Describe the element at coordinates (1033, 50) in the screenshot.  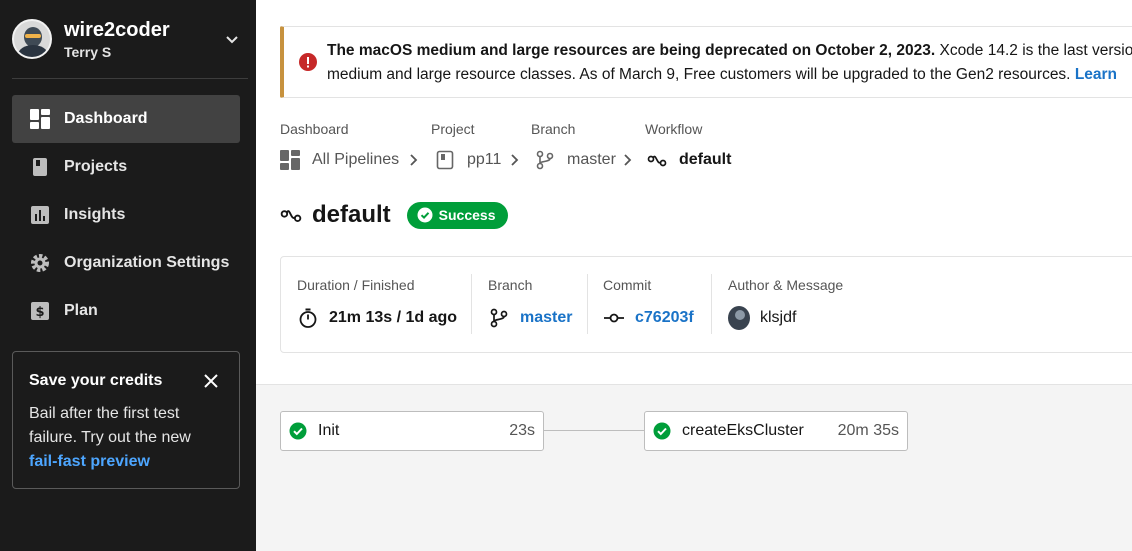
I see `banner-text-line1: Xcode 14.2 is the last version` at that location.